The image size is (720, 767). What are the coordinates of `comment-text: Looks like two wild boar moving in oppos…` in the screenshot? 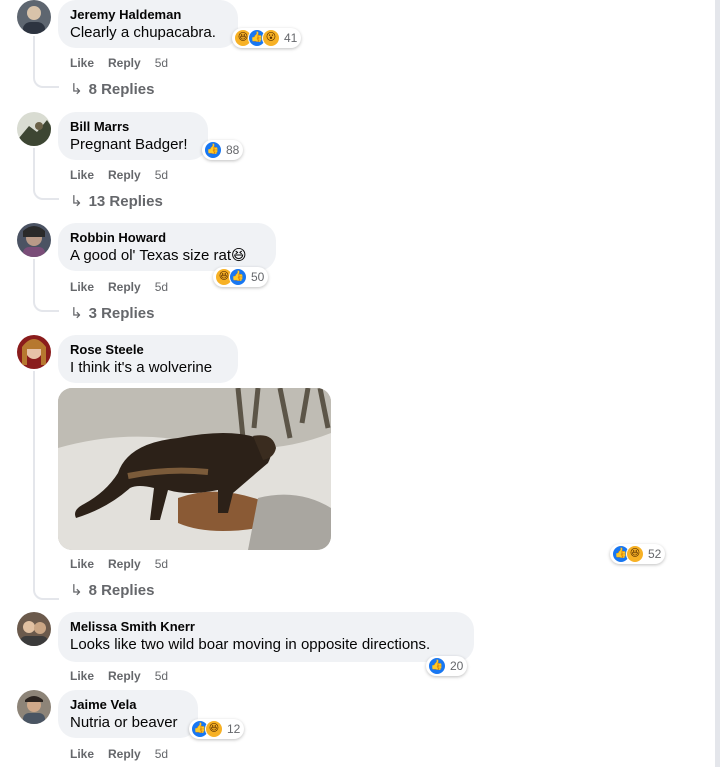 It's located at (250, 644).